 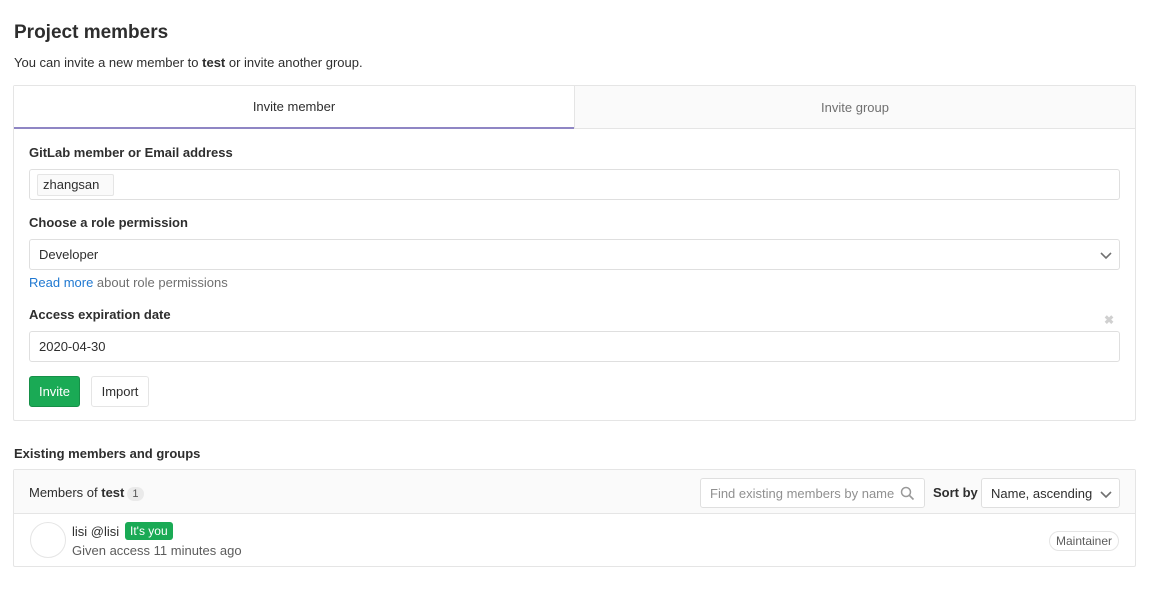 What do you see at coordinates (149, 531) in the screenshot?
I see `its-you-badge: It's you` at bounding box center [149, 531].